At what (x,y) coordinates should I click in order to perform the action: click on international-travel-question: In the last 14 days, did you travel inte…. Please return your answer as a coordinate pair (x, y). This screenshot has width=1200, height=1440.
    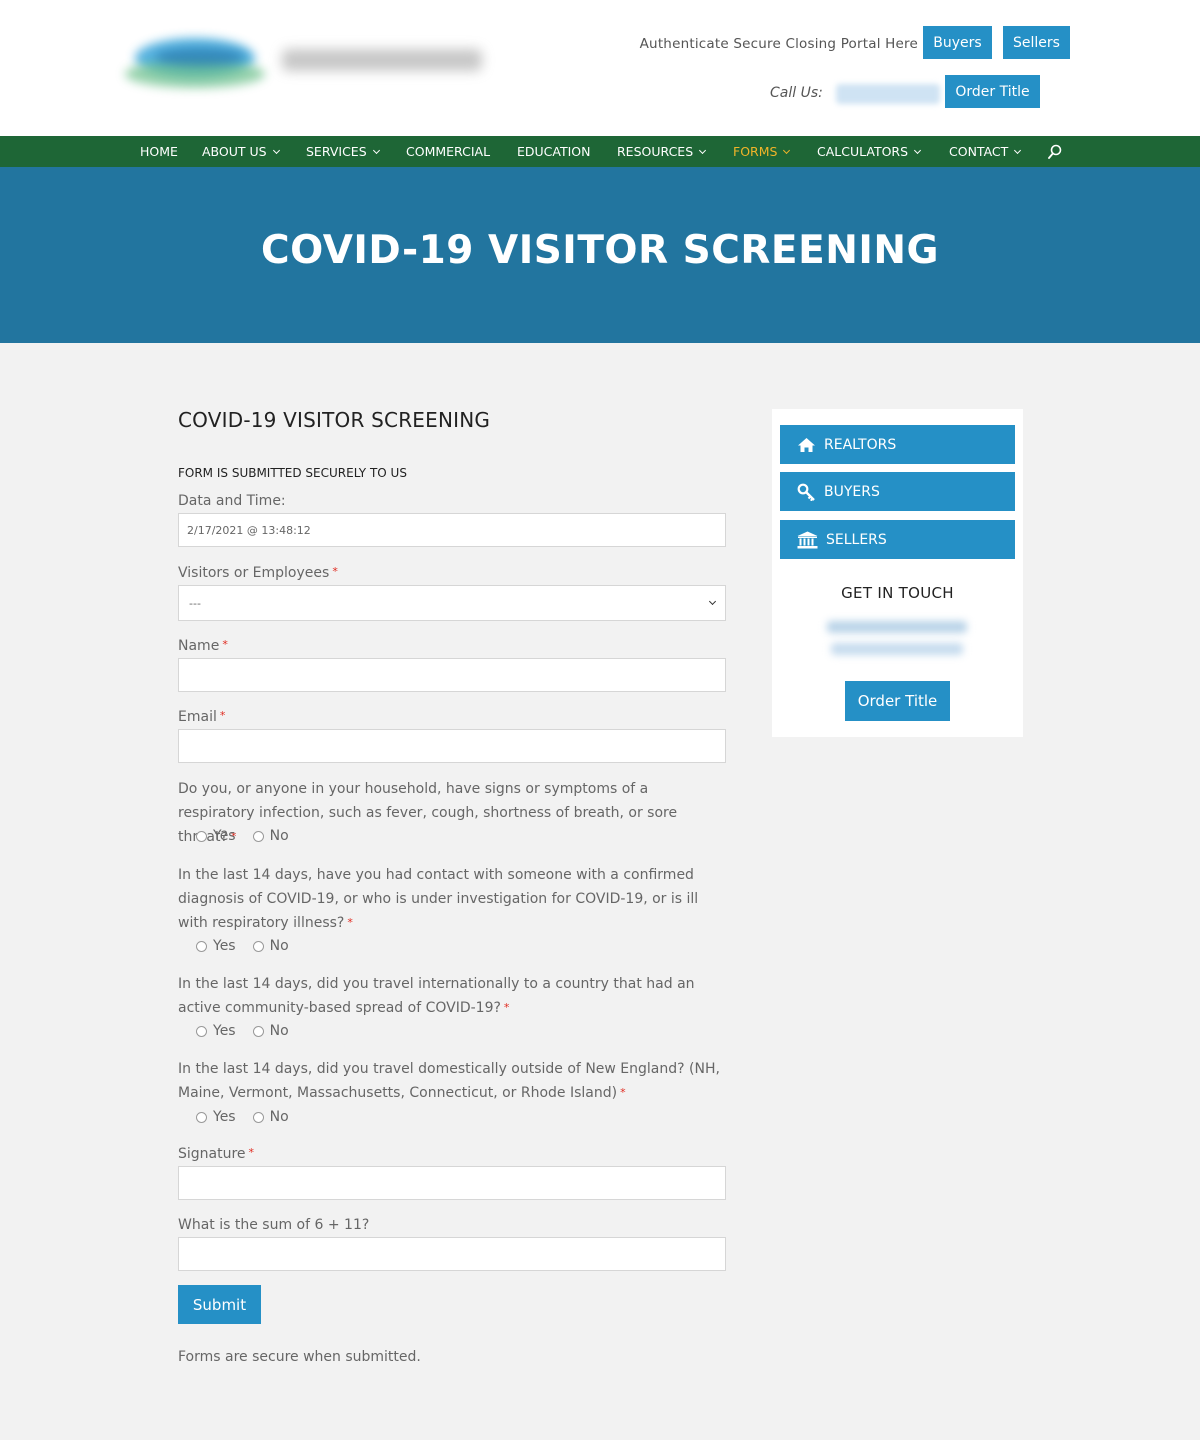
    Looking at the image, I should click on (436, 996).